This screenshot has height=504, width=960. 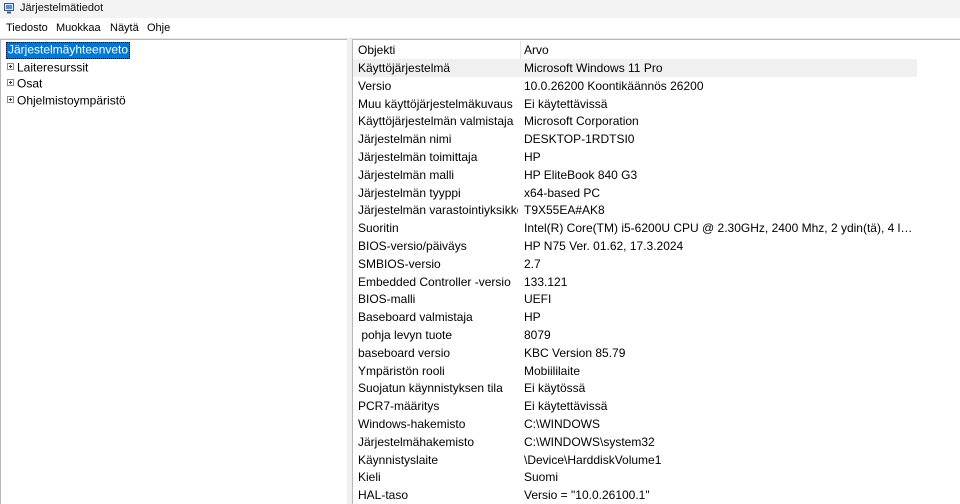 I want to click on table-row: HAL-taso Versio = "10.0.26100.1", so click(x=635, y=495).